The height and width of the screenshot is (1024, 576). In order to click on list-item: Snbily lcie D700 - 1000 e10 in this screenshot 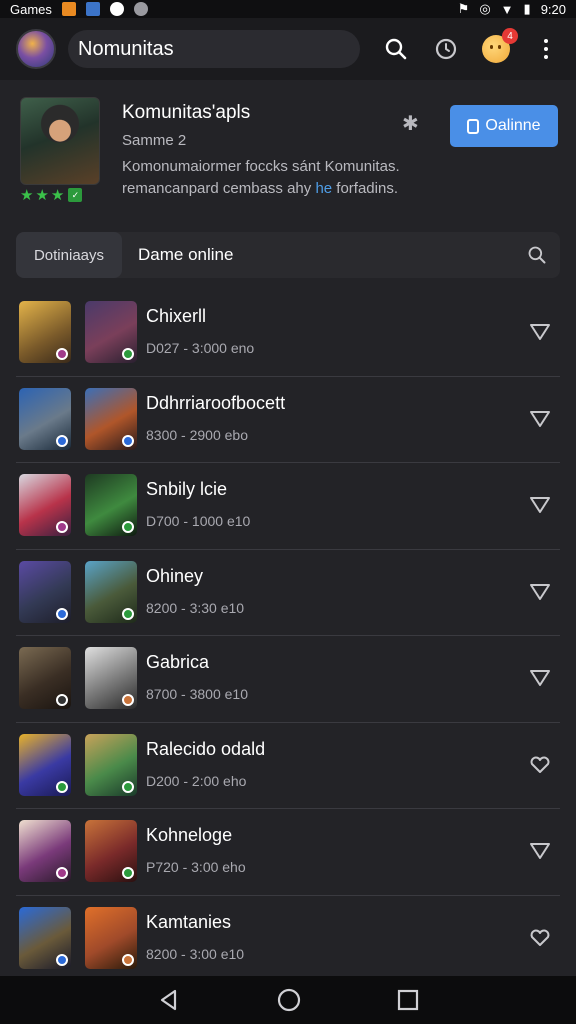, I will do `click(288, 506)`.